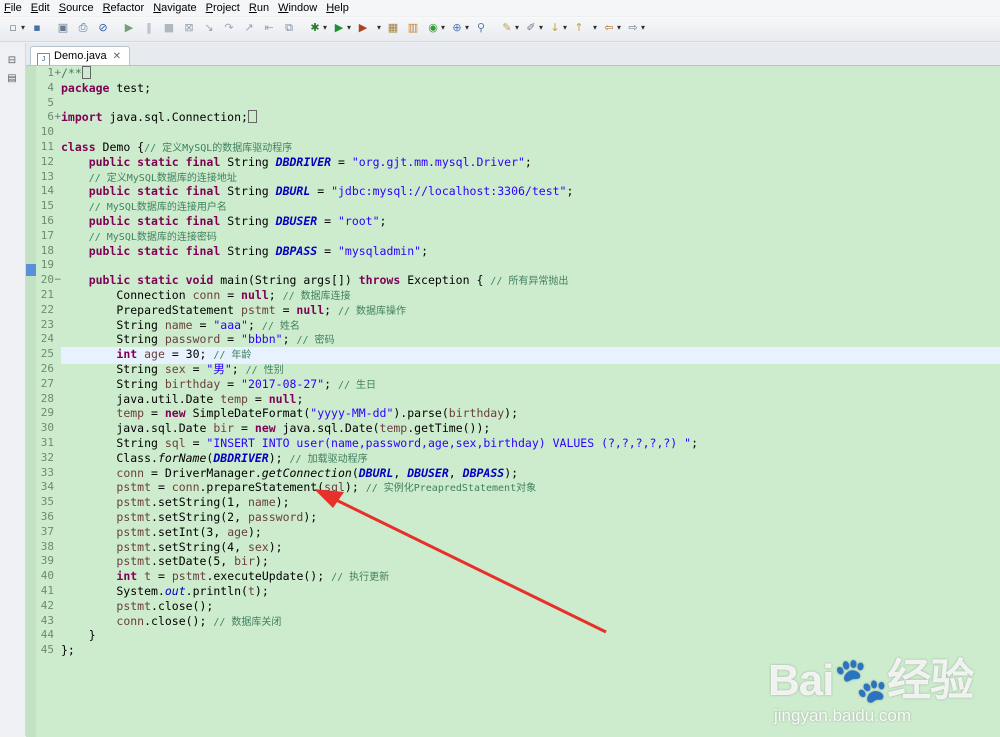 The image size is (1000, 737). I want to click on menu-run: Run, so click(259, 7).